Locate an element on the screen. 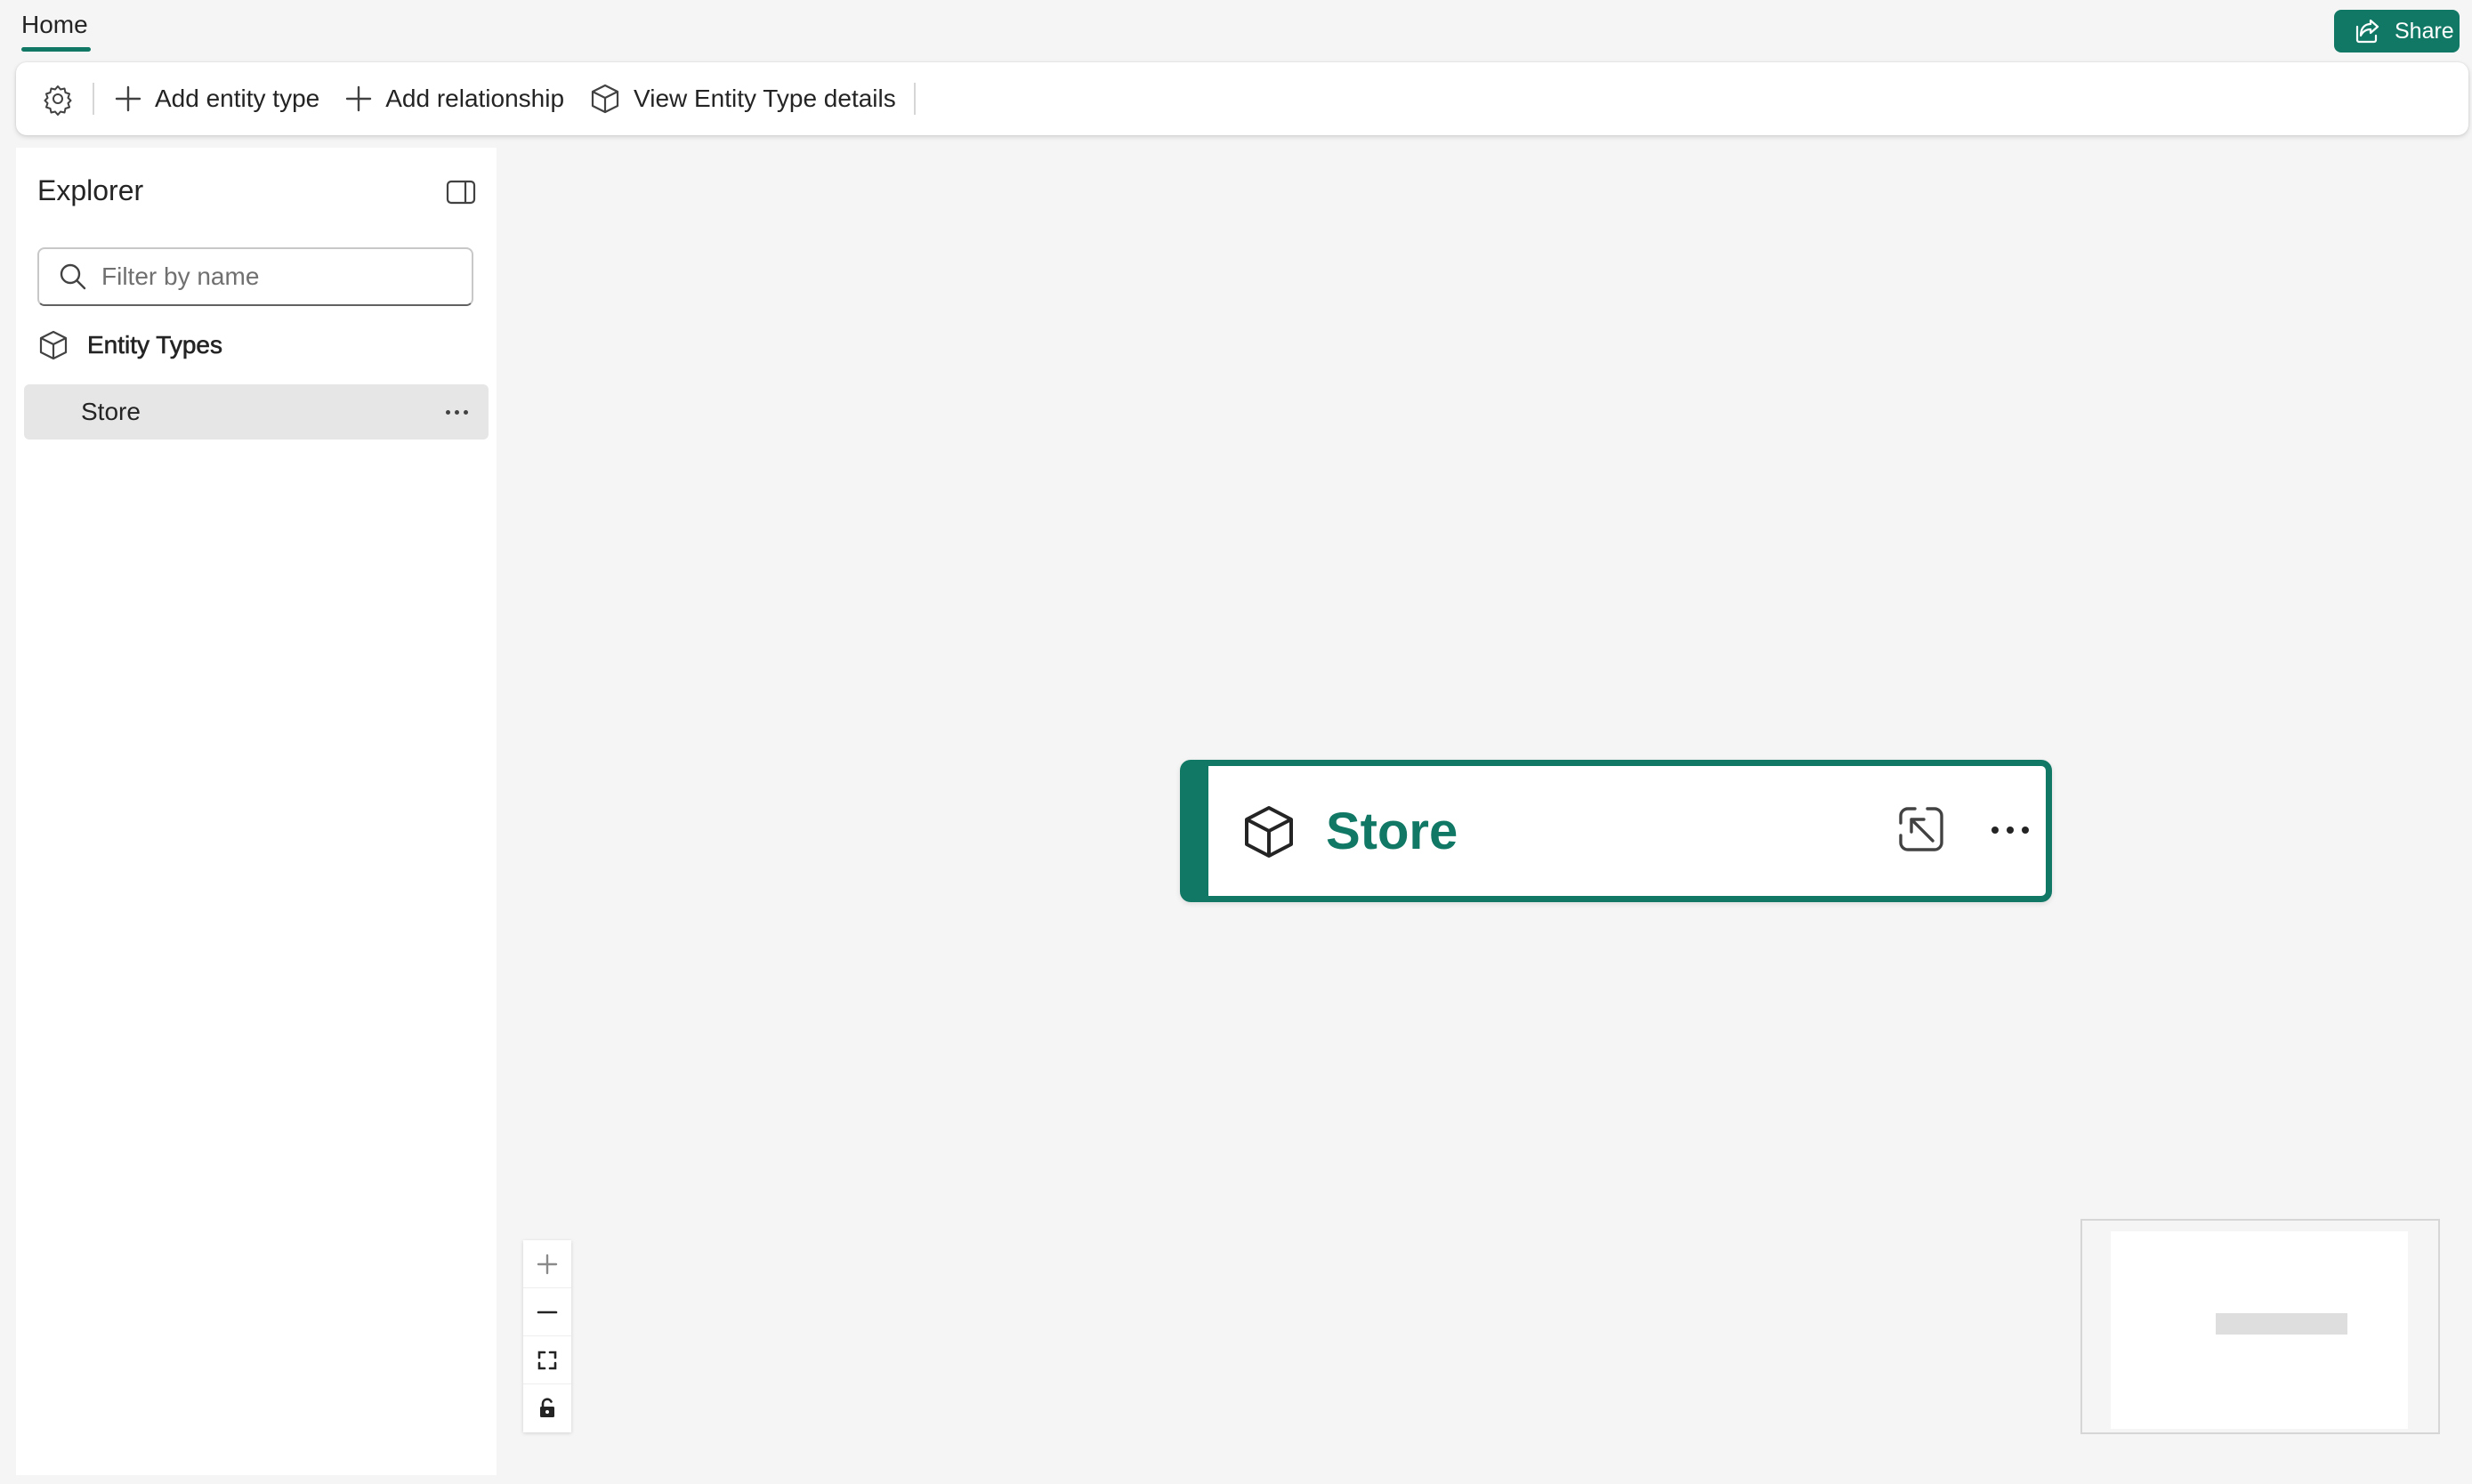 The height and width of the screenshot is (1484, 2472). minimap is located at coordinates (2260, 1326).